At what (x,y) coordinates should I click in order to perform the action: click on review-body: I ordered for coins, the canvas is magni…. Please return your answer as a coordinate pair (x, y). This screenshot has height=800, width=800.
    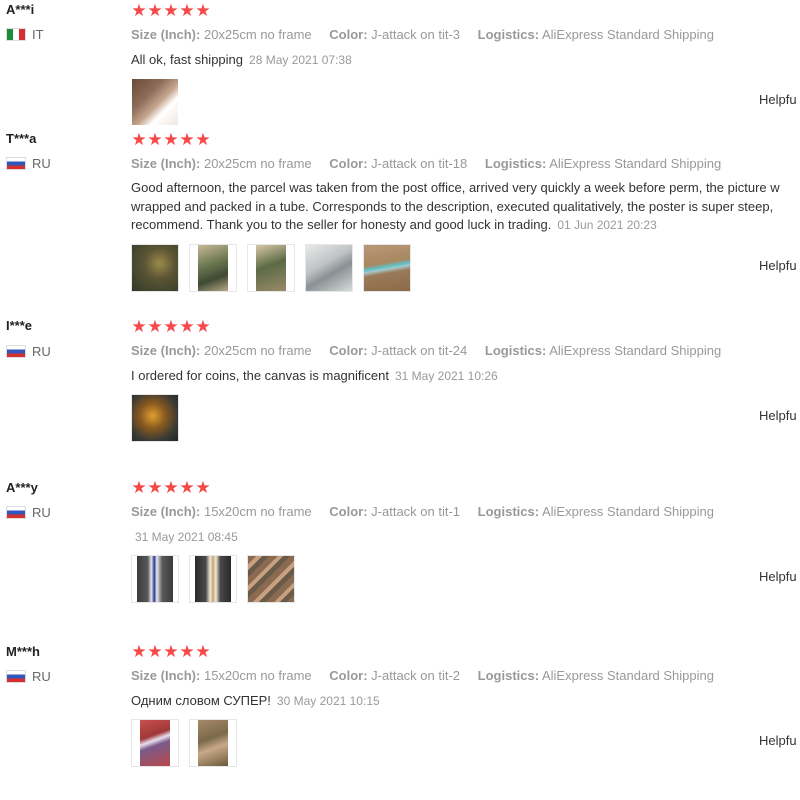
    Looking at the image, I should click on (260, 375).